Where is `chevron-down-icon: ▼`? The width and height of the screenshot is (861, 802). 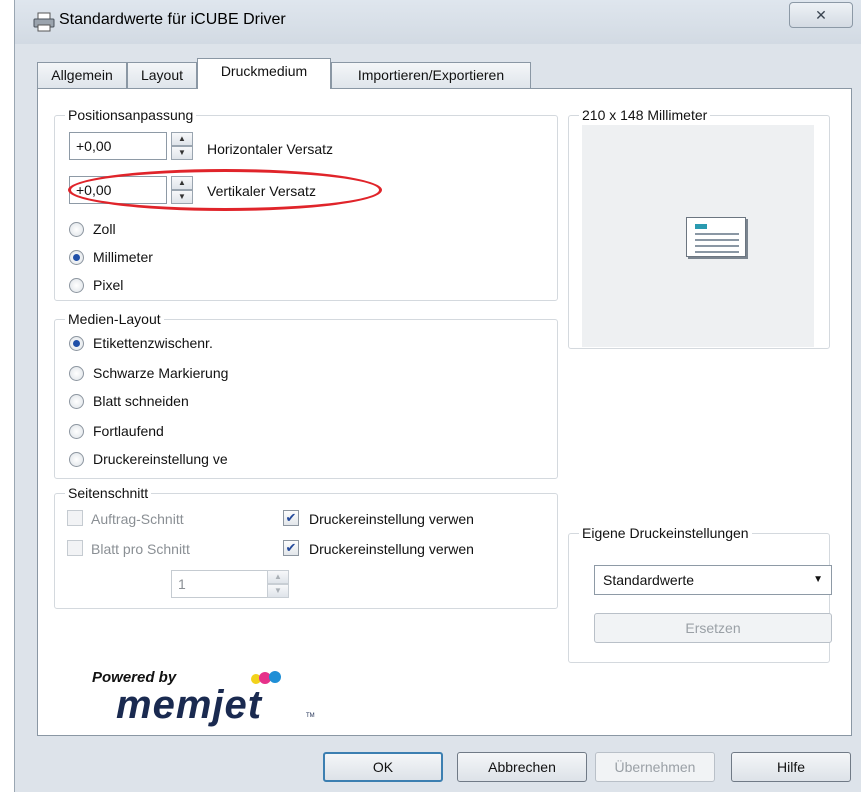
chevron-down-icon: ▼ is located at coordinates (818, 580).